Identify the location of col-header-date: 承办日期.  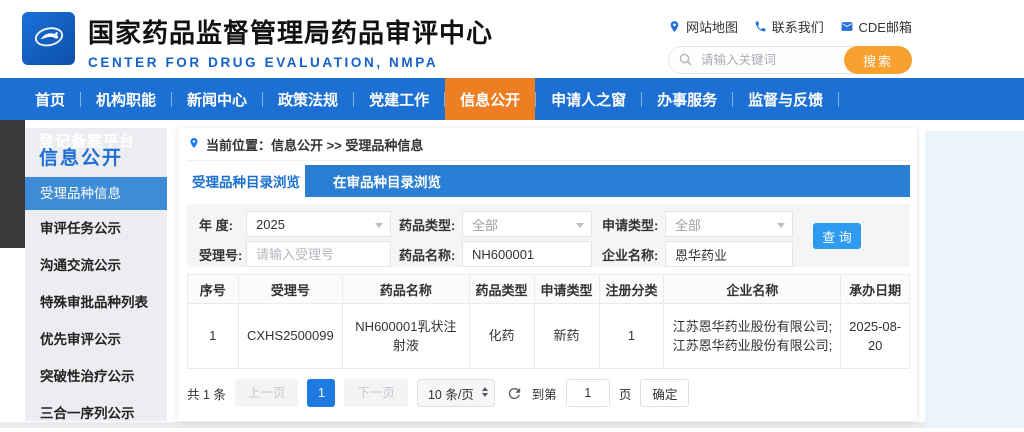
(875, 289).